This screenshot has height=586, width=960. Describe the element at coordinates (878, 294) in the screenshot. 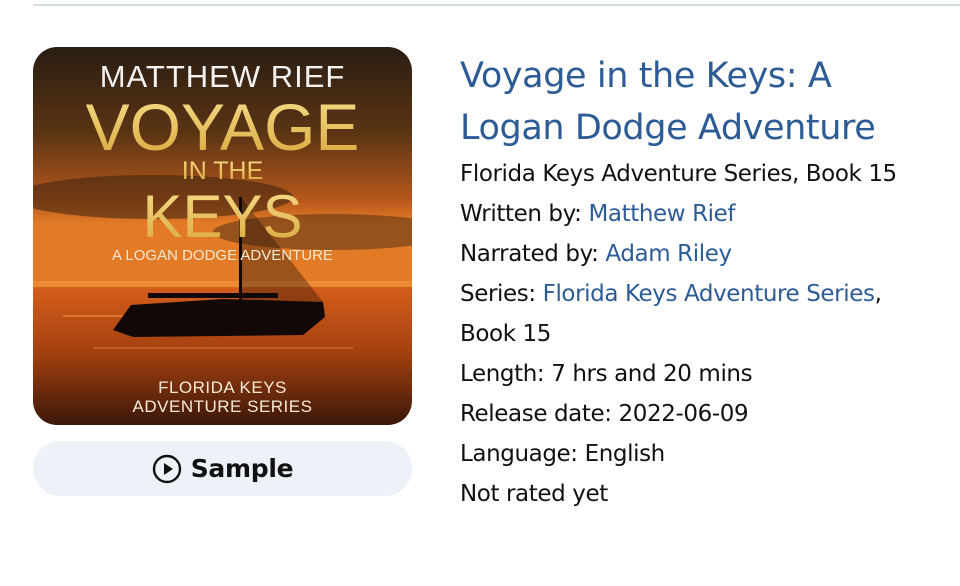

I see `series-comma: ,` at that location.